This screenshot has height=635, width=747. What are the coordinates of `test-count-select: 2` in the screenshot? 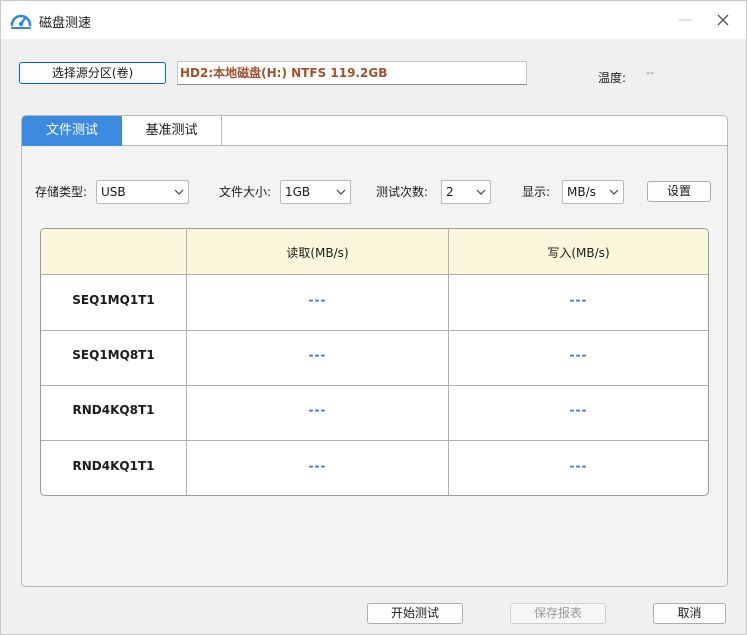 It's located at (466, 192).